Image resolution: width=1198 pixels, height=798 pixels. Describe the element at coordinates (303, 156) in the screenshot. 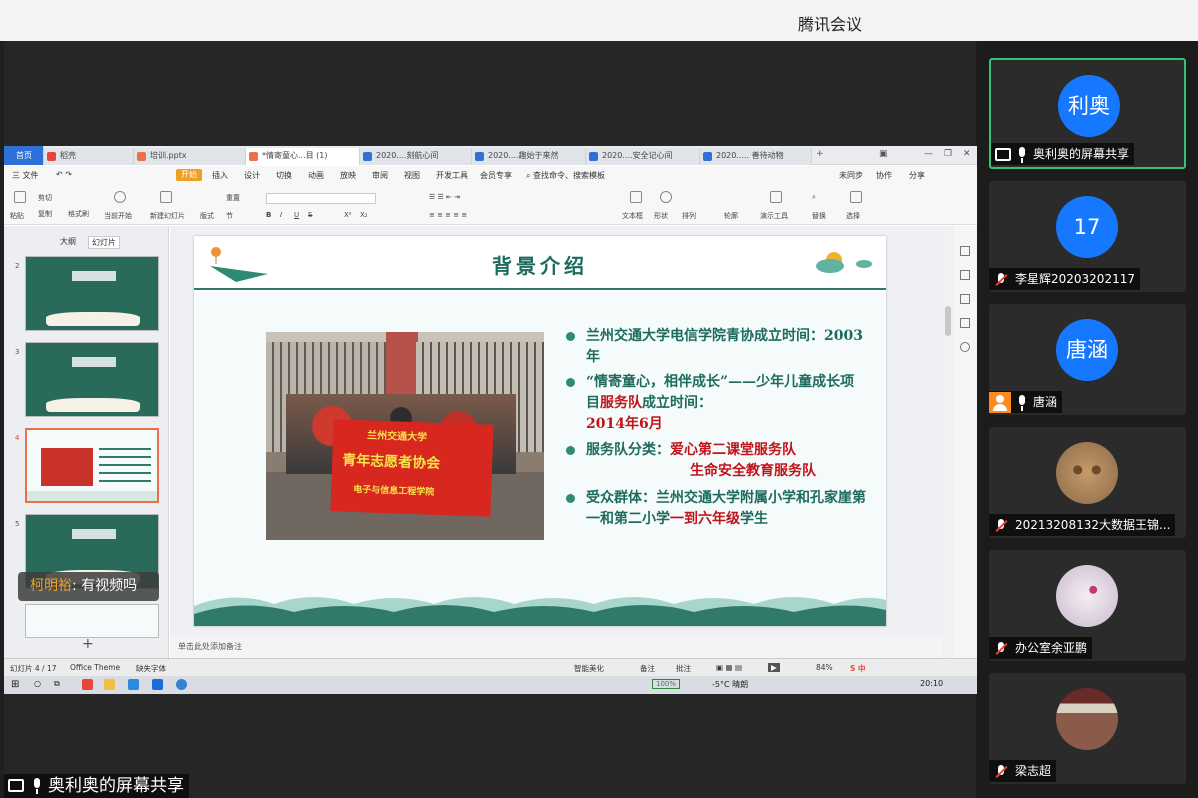

I see `tab-active-presentation: *情寄童心...目 (1)` at that location.